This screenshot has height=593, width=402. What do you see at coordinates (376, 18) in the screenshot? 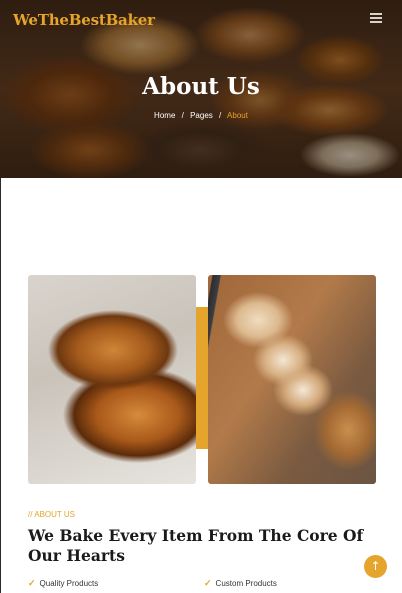
I see `hamburger-menu-icon` at bounding box center [376, 18].